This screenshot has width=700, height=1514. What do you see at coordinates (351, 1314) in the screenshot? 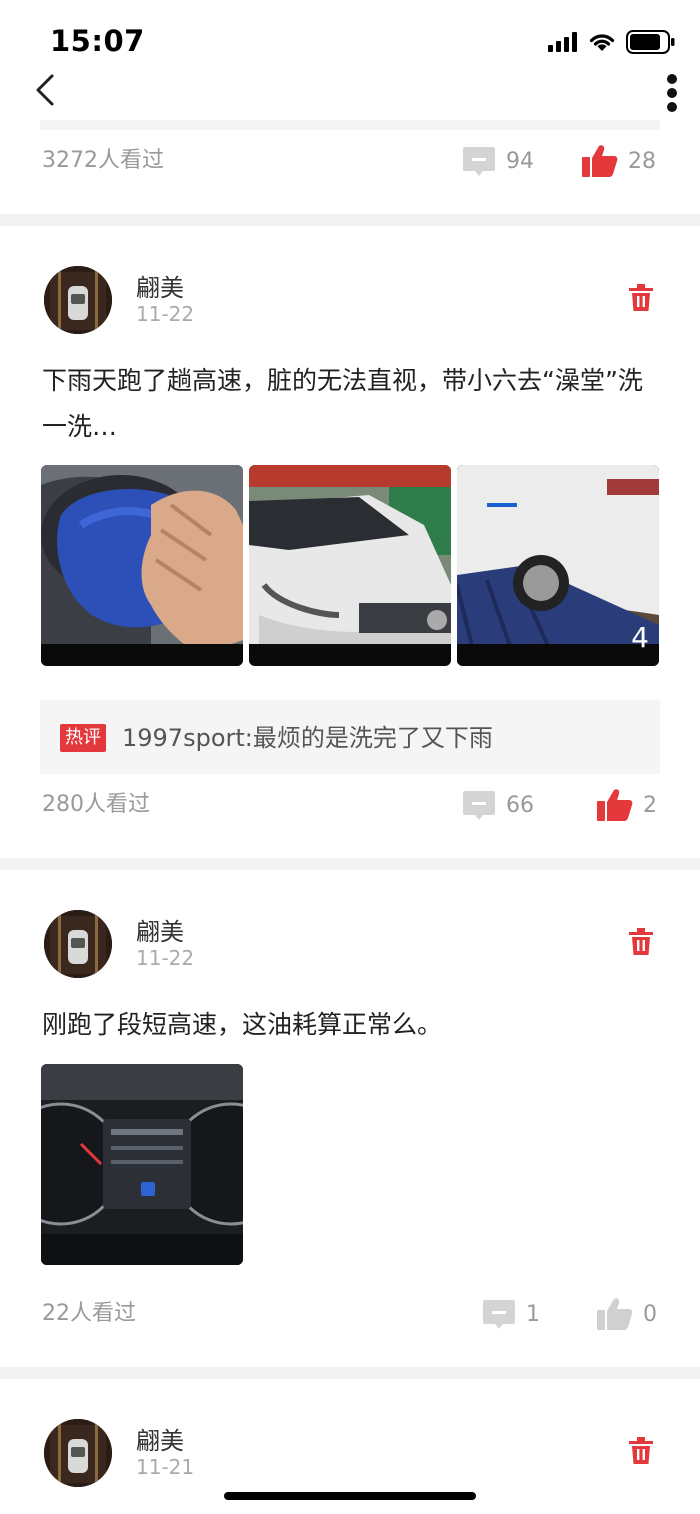
I see `post-stats: 22人看过 1 0` at bounding box center [351, 1314].